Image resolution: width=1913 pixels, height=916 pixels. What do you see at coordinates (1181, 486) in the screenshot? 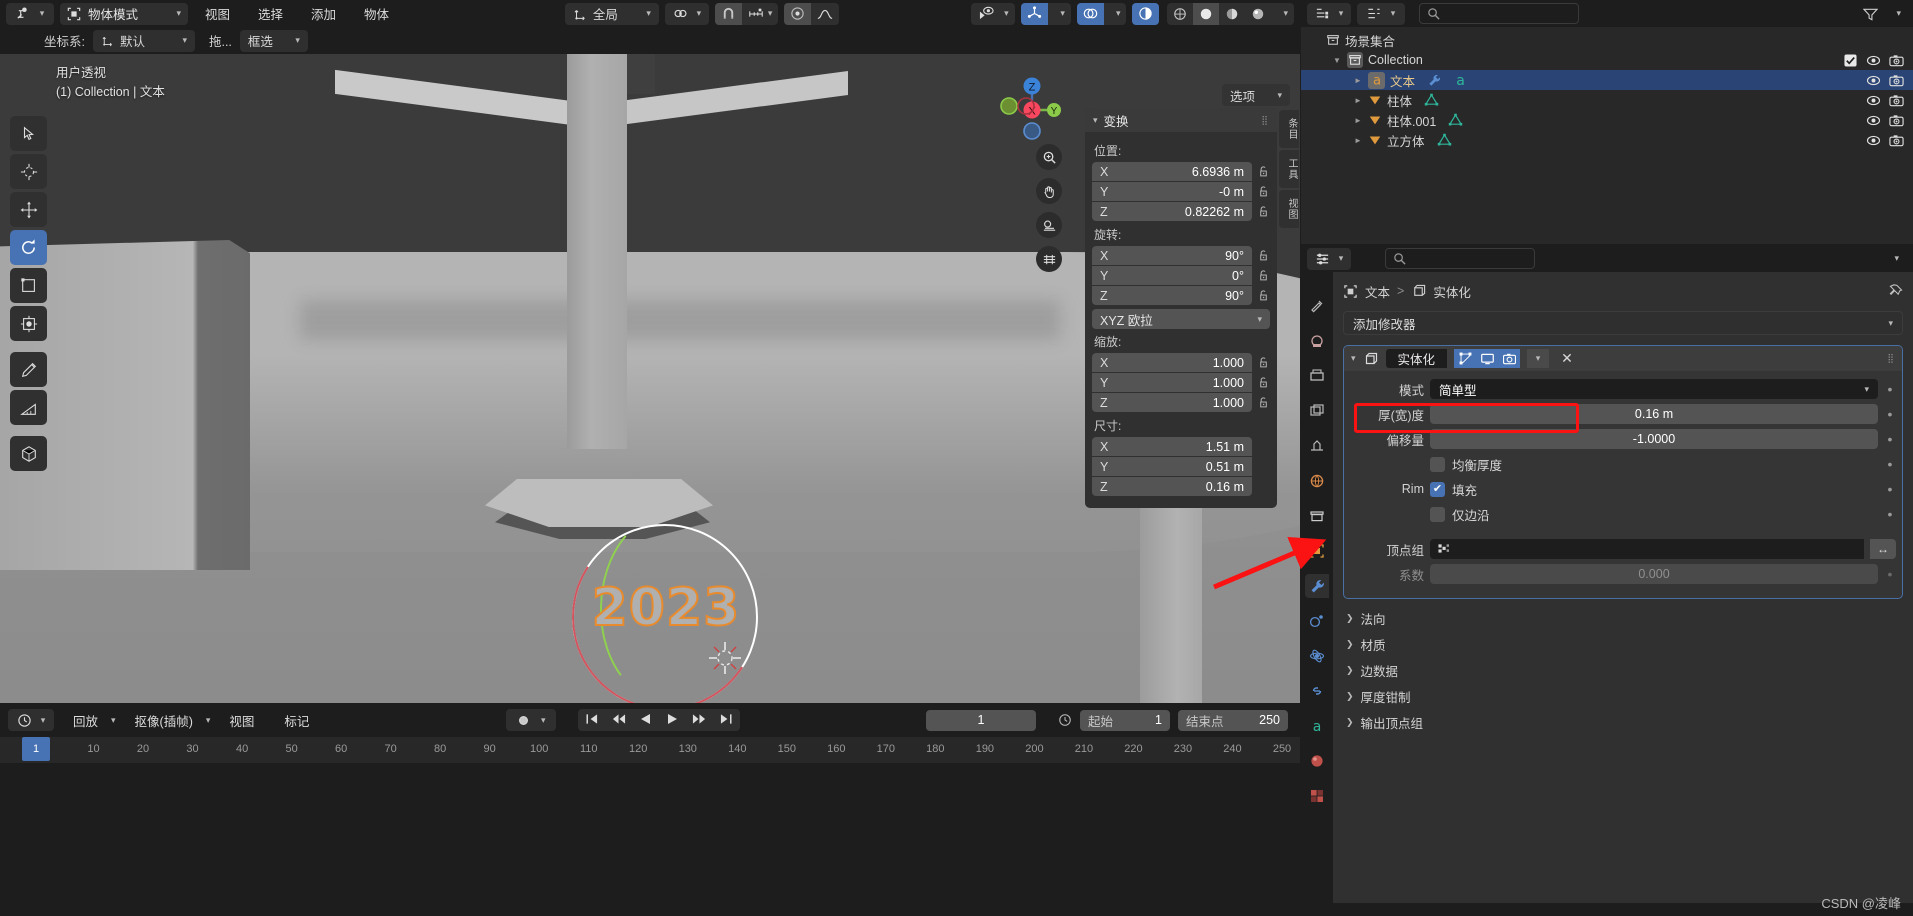
I see `dimensions-z-row: Z 0.16 m` at bounding box center [1181, 486].